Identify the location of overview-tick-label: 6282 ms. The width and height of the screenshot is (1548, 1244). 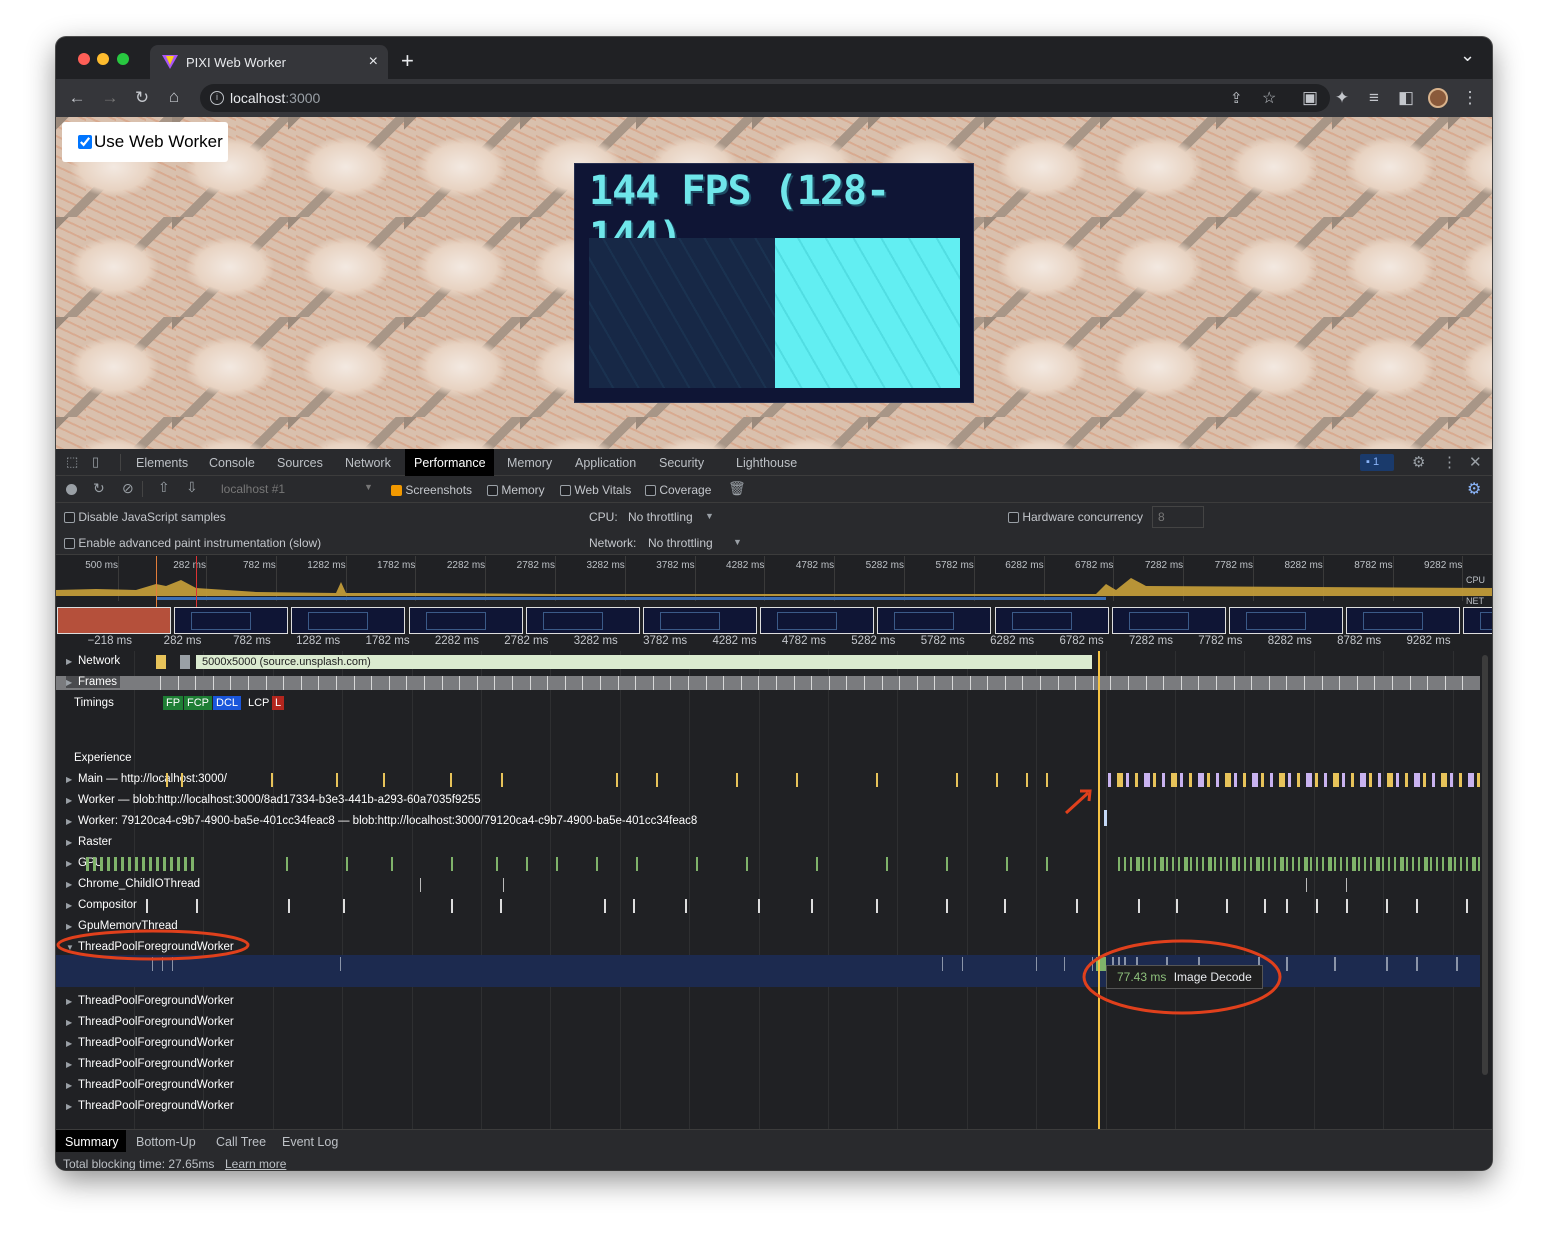
(1024, 565).